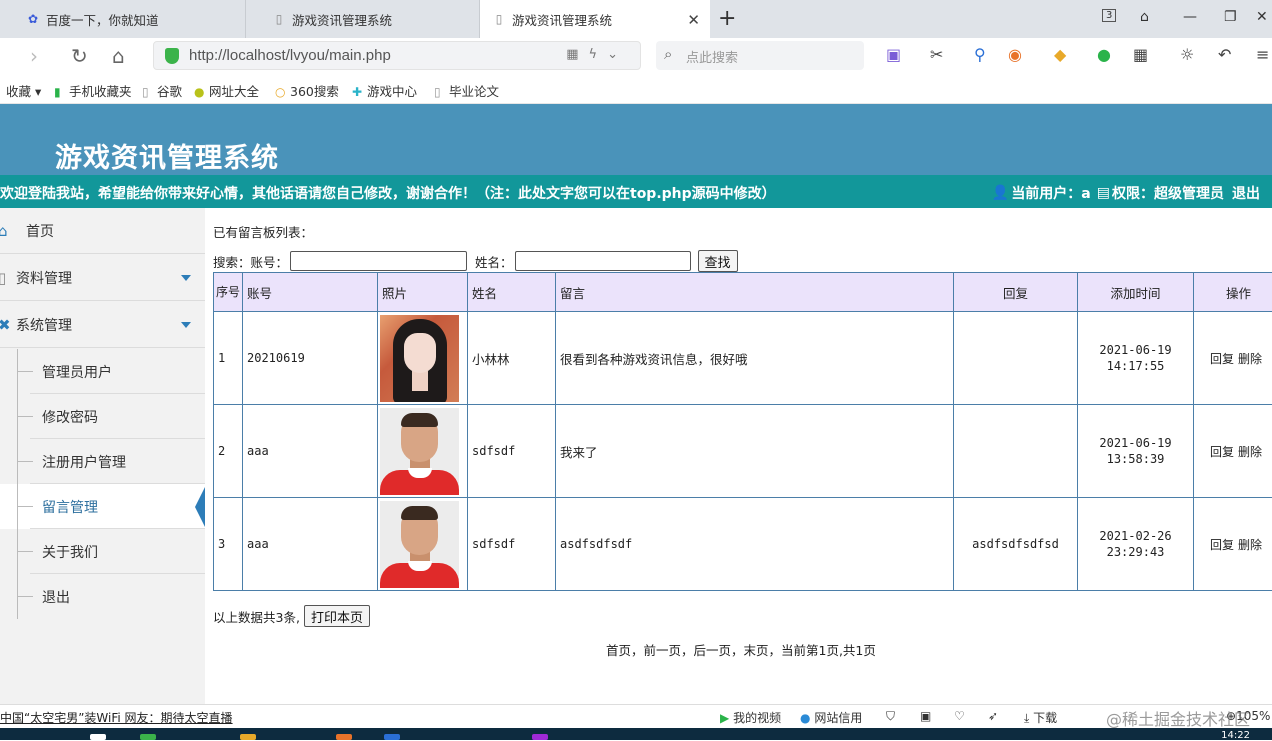 The width and height of the screenshot is (1272, 741). I want to click on sidebar-item-message-management: 留言管理, so click(102, 506).